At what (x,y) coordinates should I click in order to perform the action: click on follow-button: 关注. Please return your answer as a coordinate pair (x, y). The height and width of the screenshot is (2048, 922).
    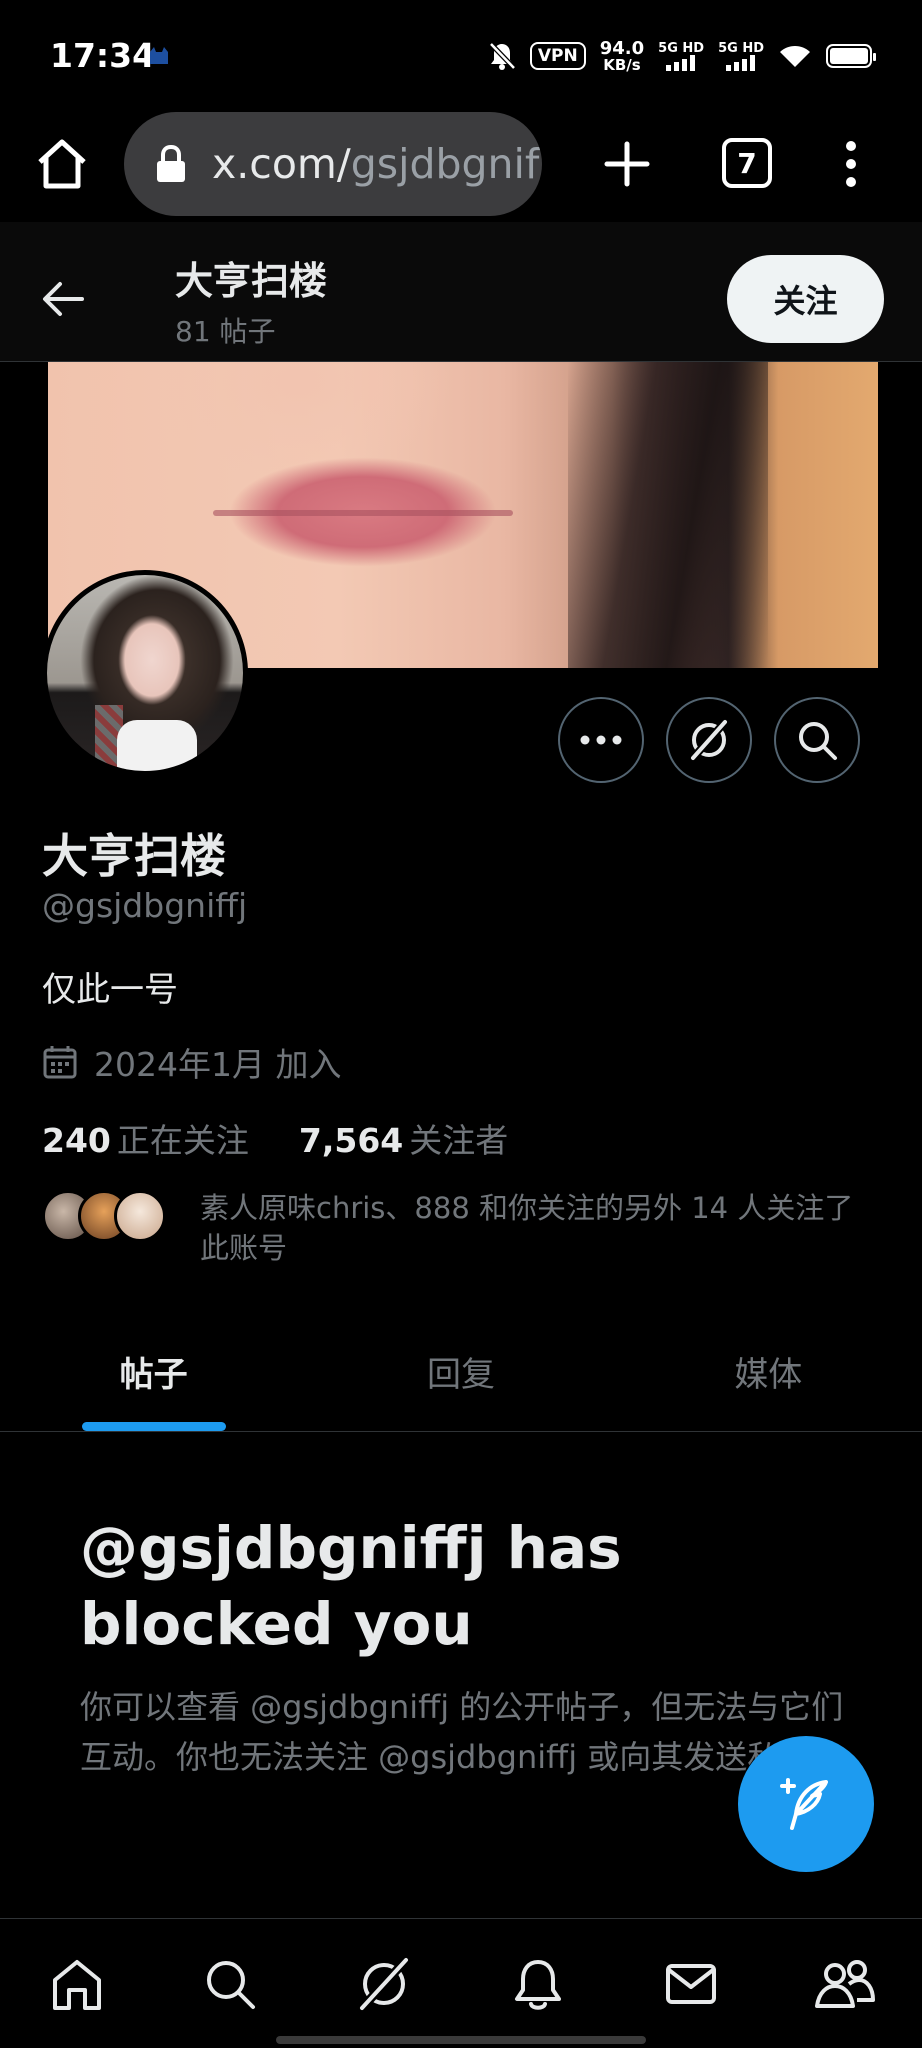
    Looking at the image, I should click on (805, 299).